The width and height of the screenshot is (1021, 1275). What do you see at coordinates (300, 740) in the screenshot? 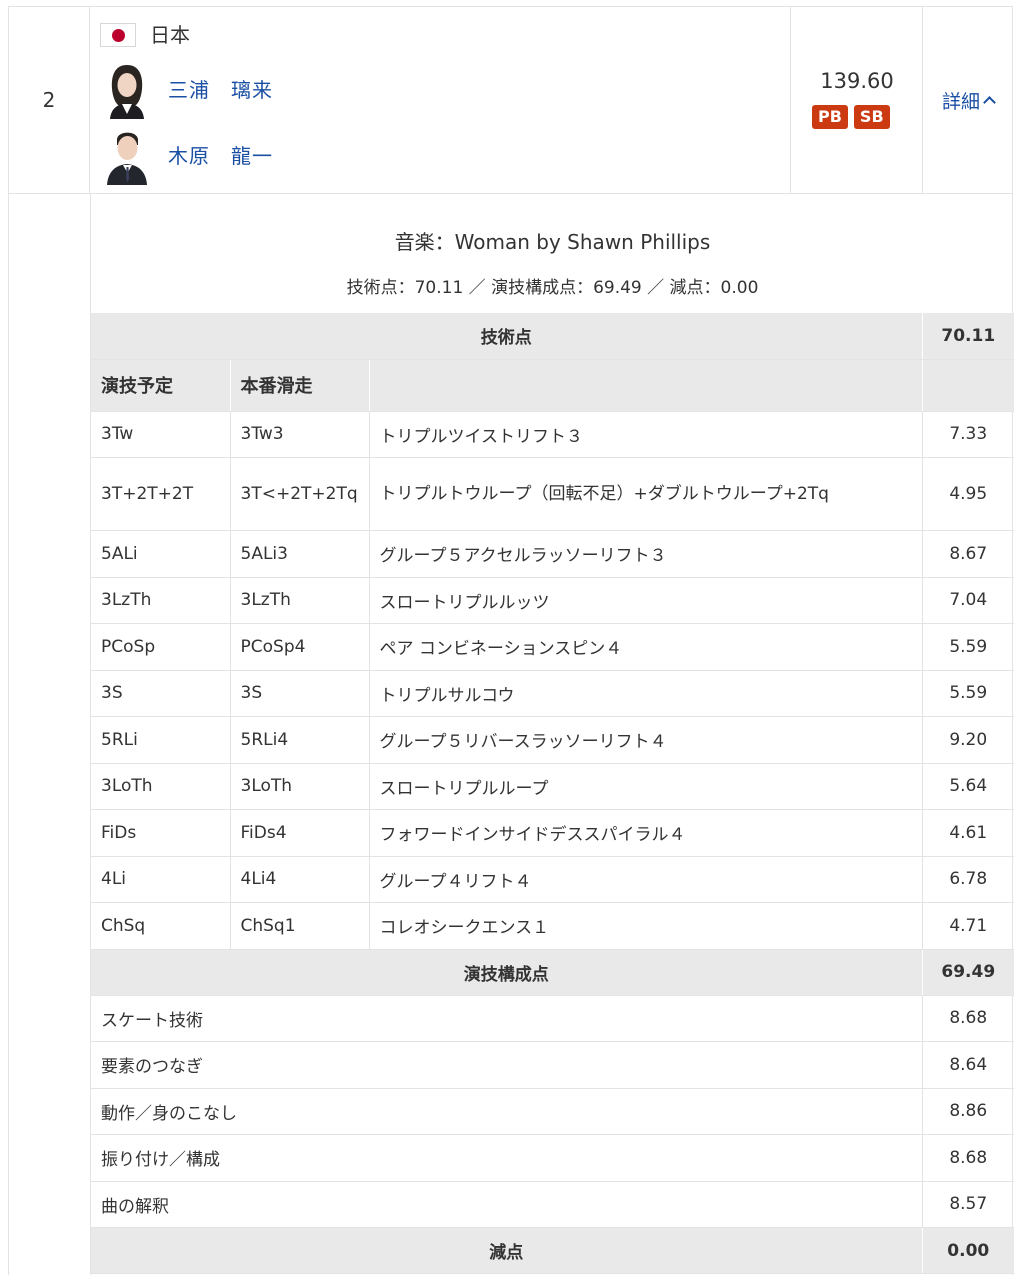
I see `element-executed: 5RLi4` at bounding box center [300, 740].